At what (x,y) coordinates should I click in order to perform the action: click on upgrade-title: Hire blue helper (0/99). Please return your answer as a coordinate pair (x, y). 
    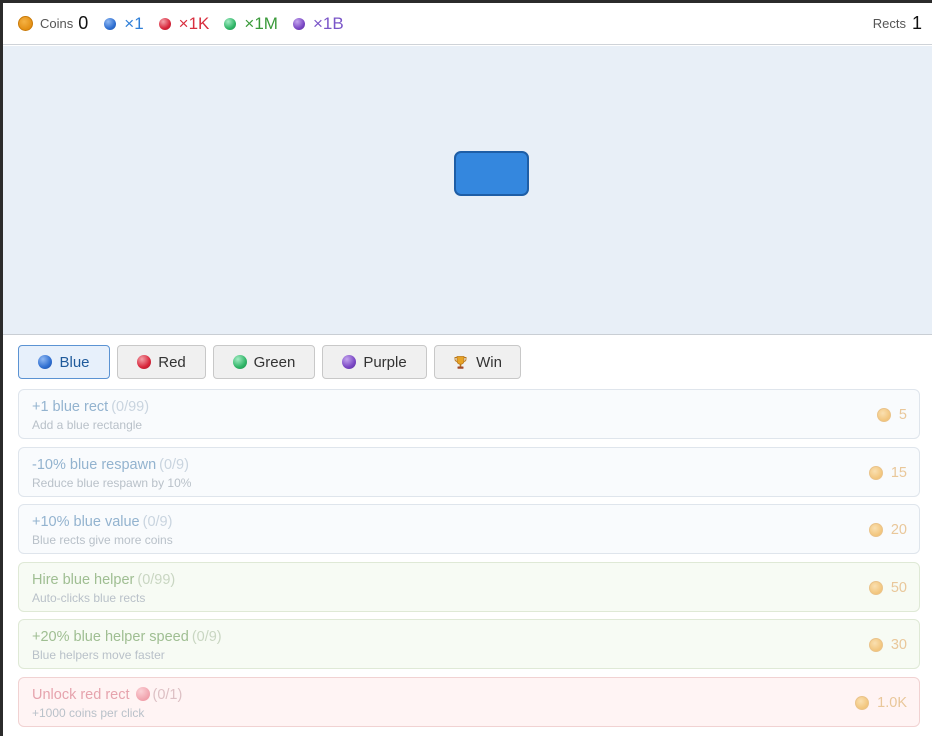
    Looking at the image, I should click on (104, 579).